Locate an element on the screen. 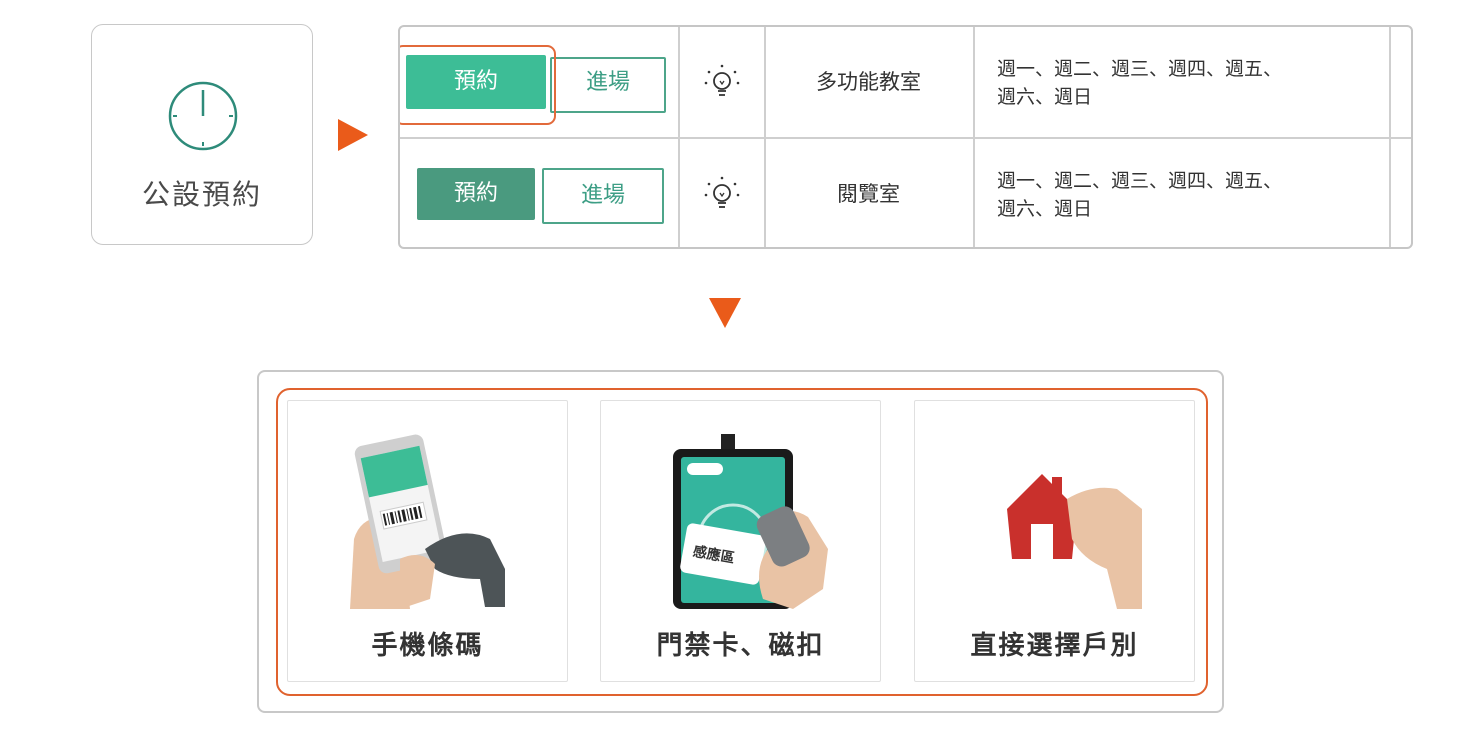 This screenshot has width=1461, height=738. arrow-right-icon is located at coordinates (353, 135).